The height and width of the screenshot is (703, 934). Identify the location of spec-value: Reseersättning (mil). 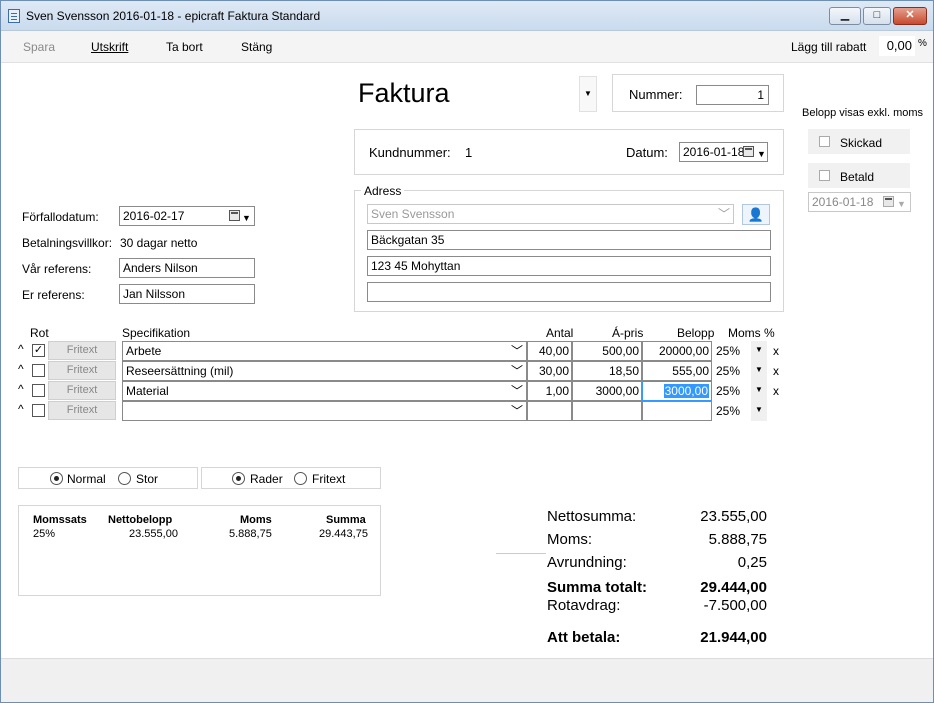
(180, 371).